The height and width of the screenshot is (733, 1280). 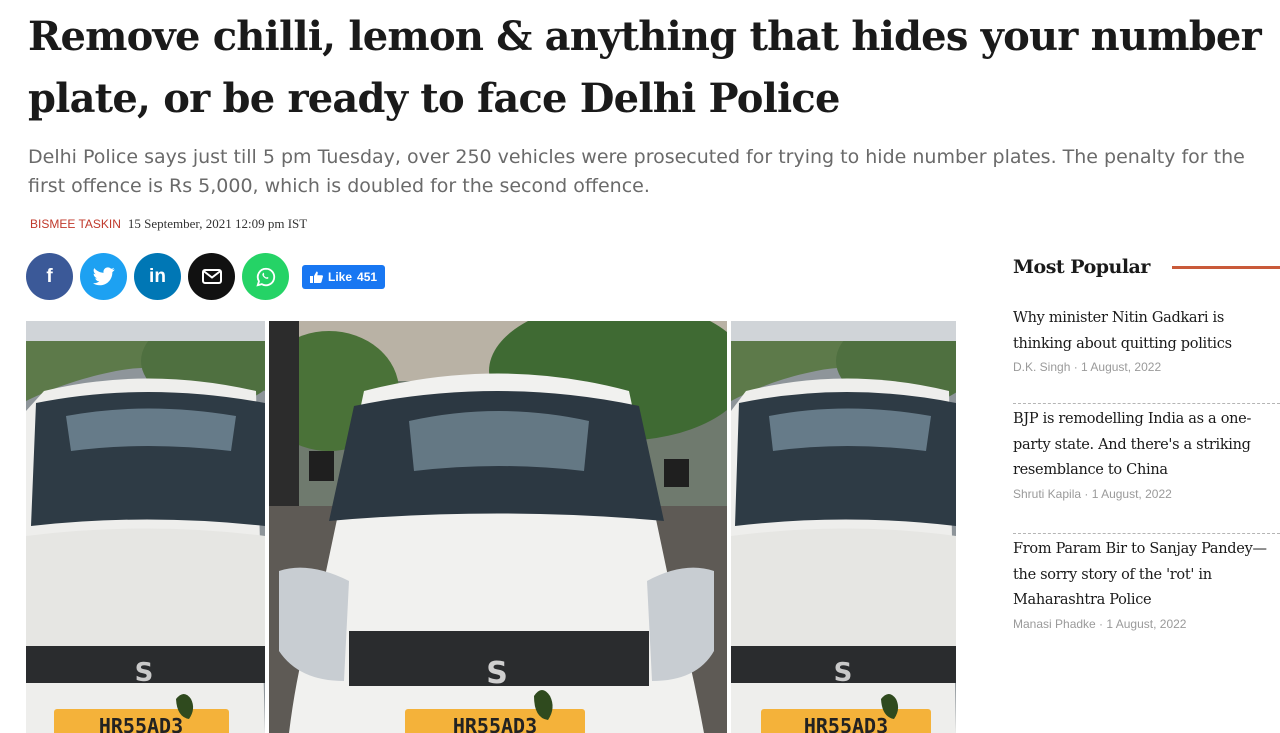 I want to click on popular-item-meta: D.K. Singh · 1 August, 2022, so click(x=1087, y=367).